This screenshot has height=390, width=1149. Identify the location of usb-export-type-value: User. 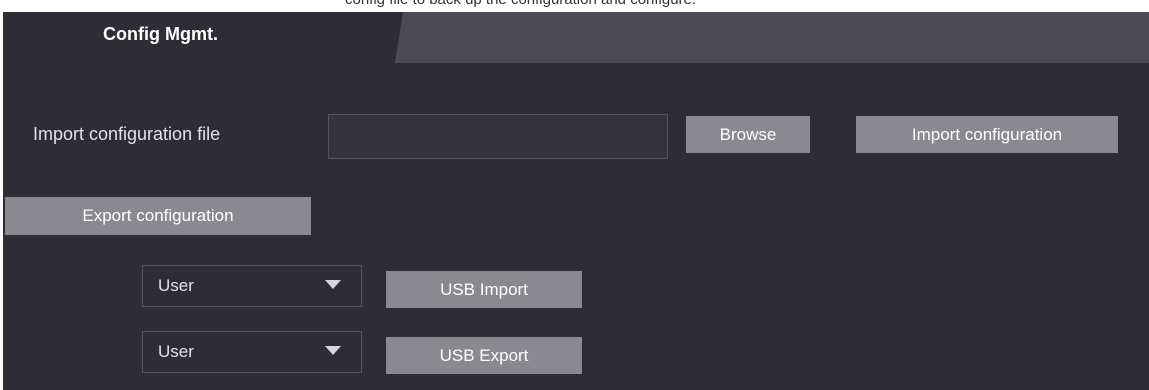
(176, 351).